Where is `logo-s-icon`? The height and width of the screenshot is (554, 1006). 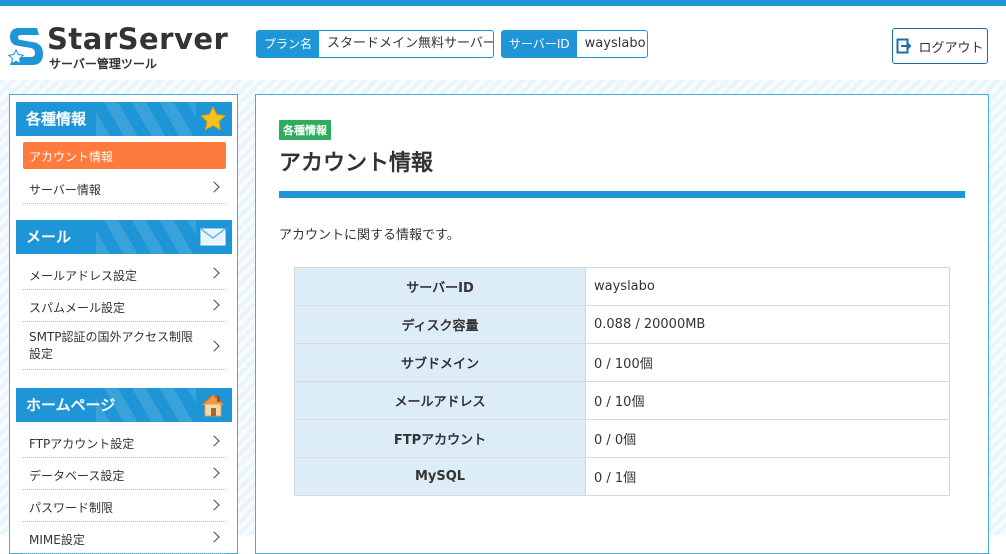 logo-s-icon is located at coordinates (25, 46).